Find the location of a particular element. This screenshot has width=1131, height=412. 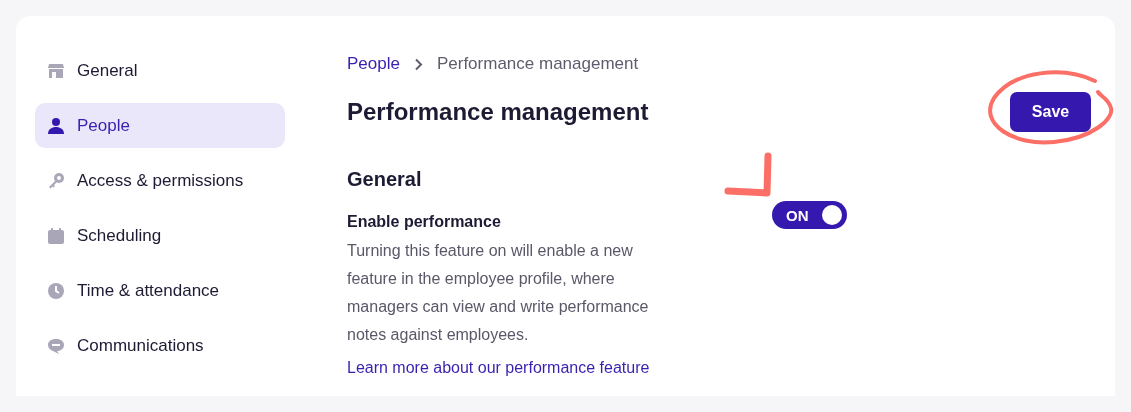

sidebar-item: Scheduling is located at coordinates (160, 235).